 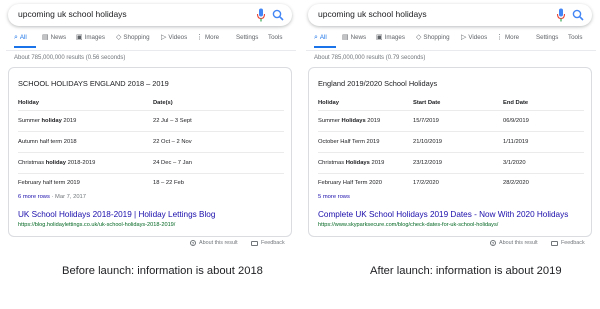 I want to click on column-header: Date(s), so click(x=163, y=103).